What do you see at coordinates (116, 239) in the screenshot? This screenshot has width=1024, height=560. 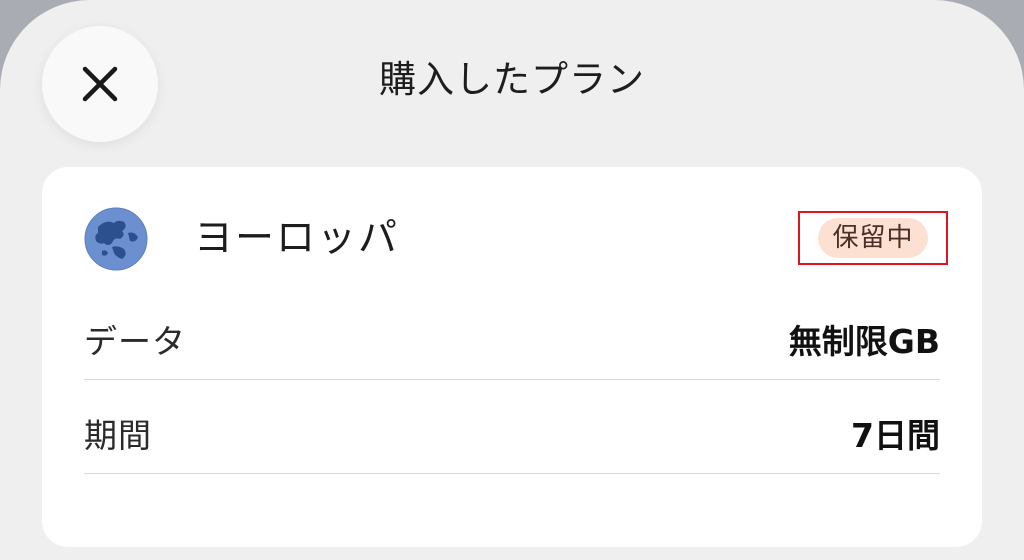 I see `globe-europe-icon` at bounding box center [116, 239].